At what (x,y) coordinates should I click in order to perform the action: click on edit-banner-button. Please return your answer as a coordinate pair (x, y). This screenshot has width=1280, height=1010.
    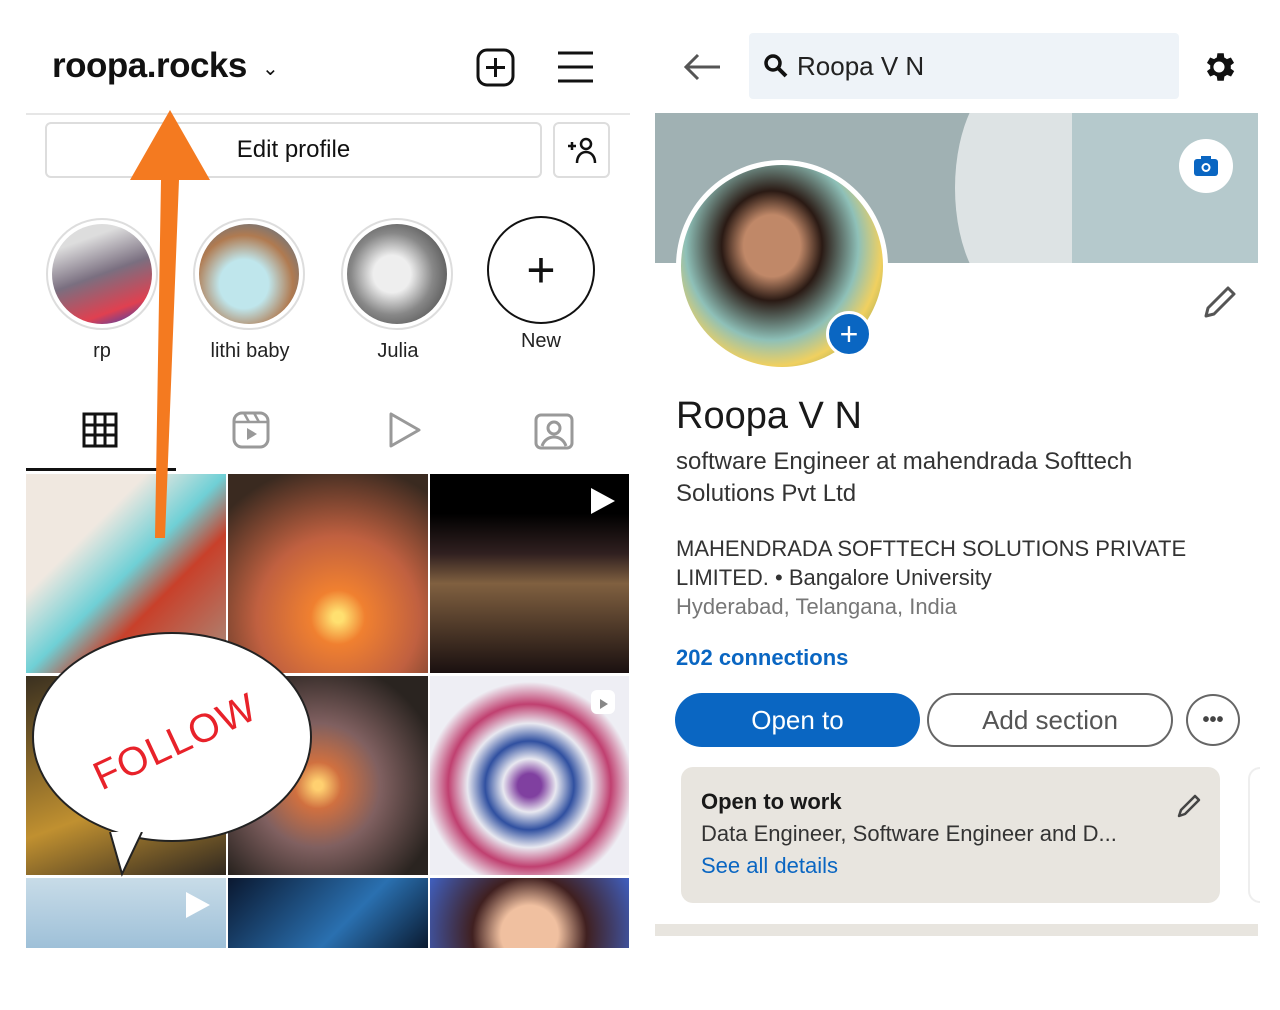
    Looking at the image, I should click on (1206, 166).